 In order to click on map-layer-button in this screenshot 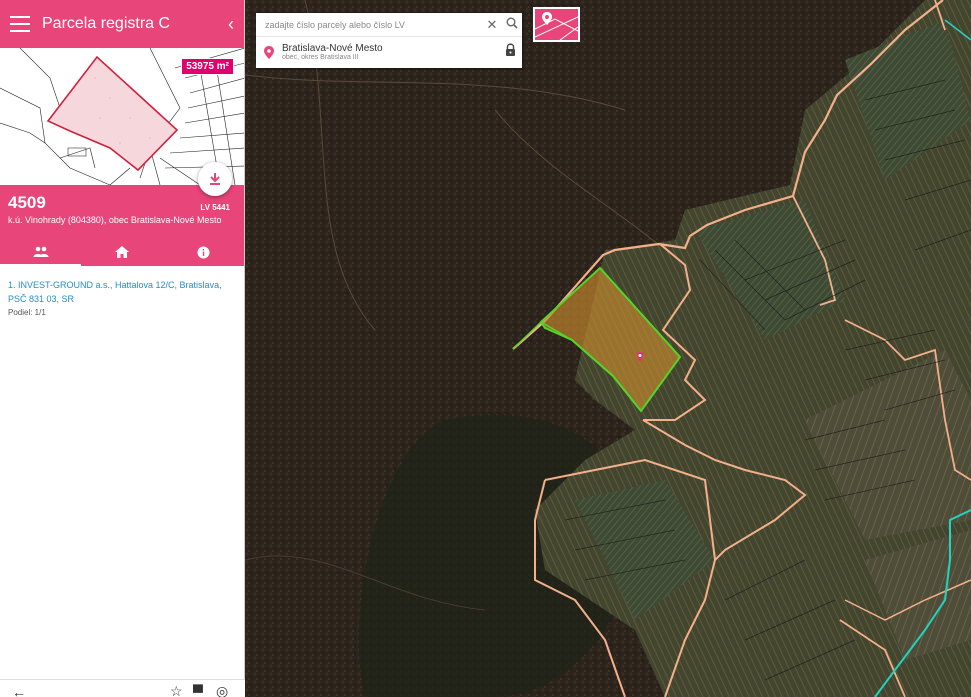, I will do `click(556, 24)`.